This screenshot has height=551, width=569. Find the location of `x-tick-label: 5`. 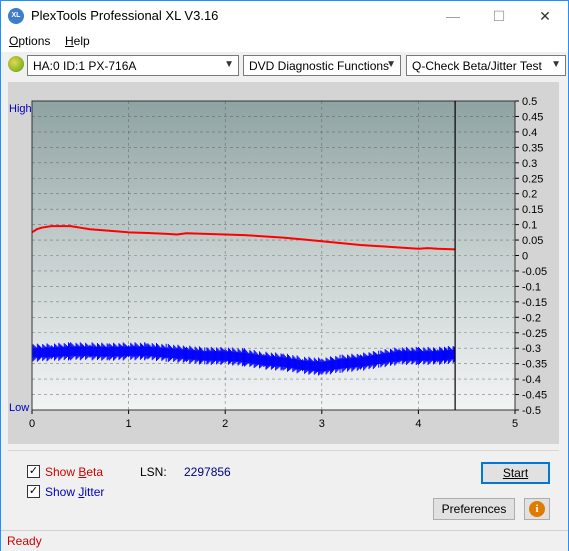

x-tick-label: 5 is located at coordinates (515, 424).